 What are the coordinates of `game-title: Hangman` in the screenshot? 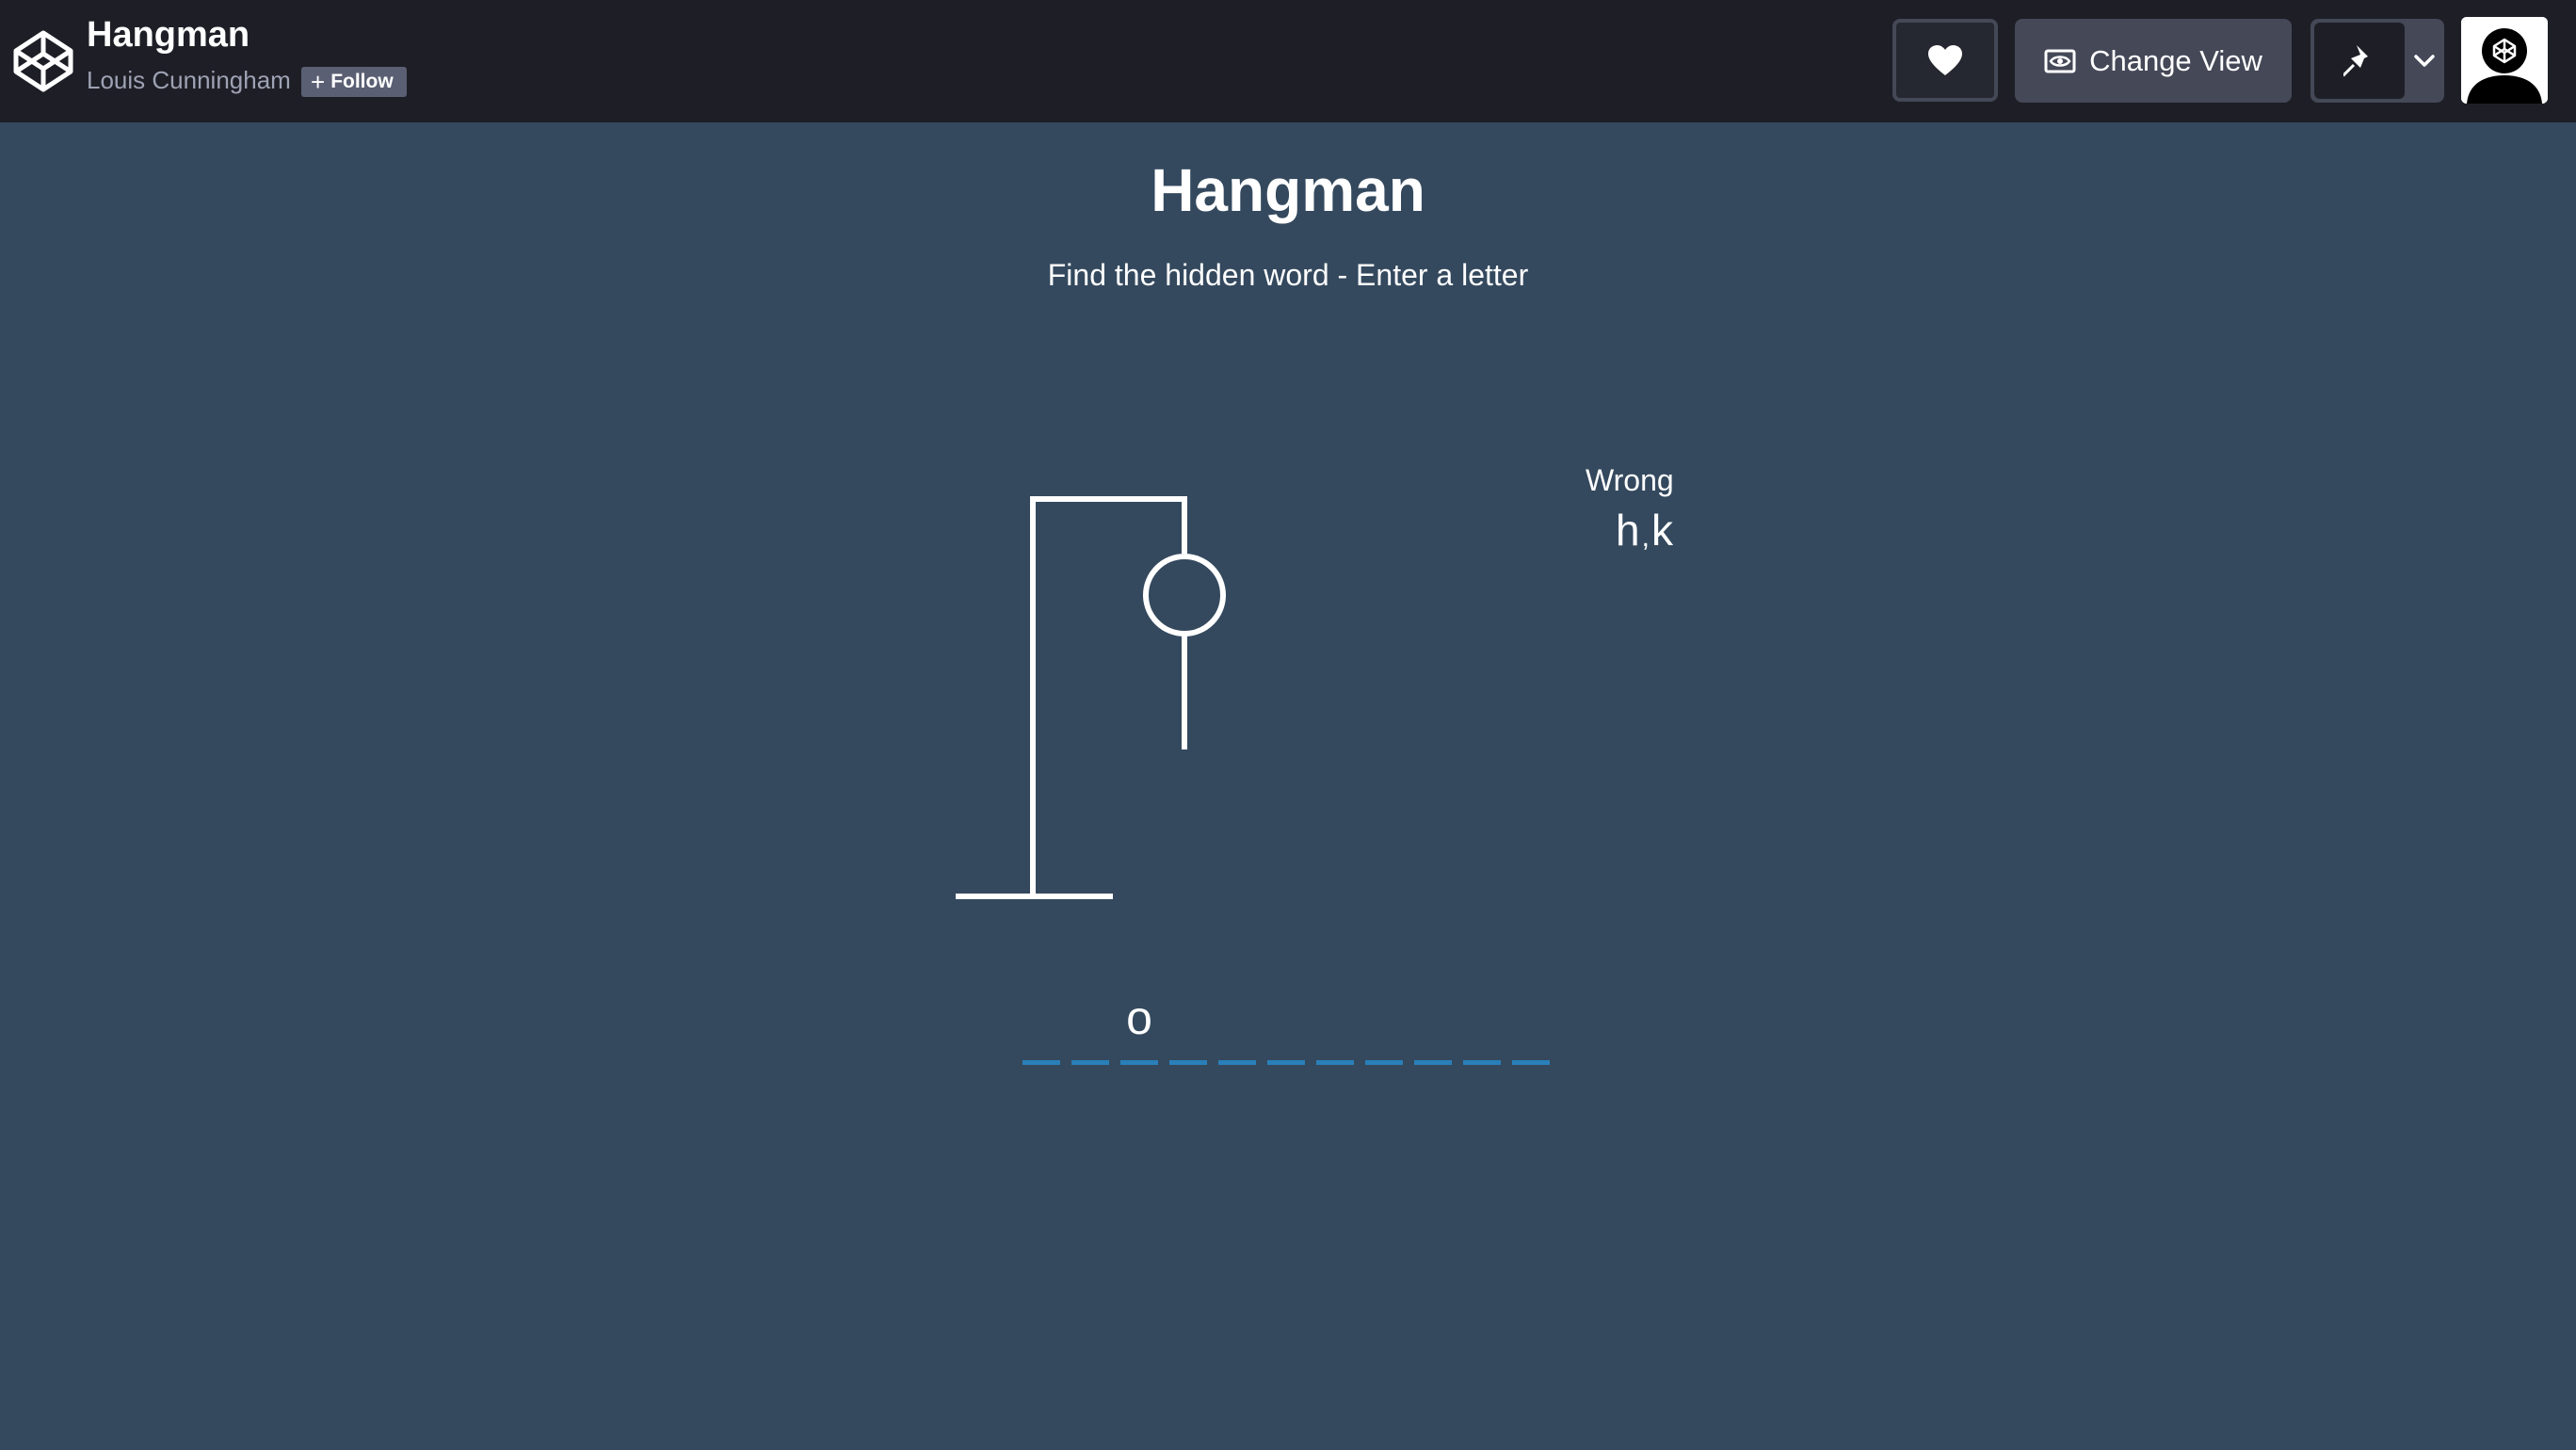 It's located at (1288, 190).